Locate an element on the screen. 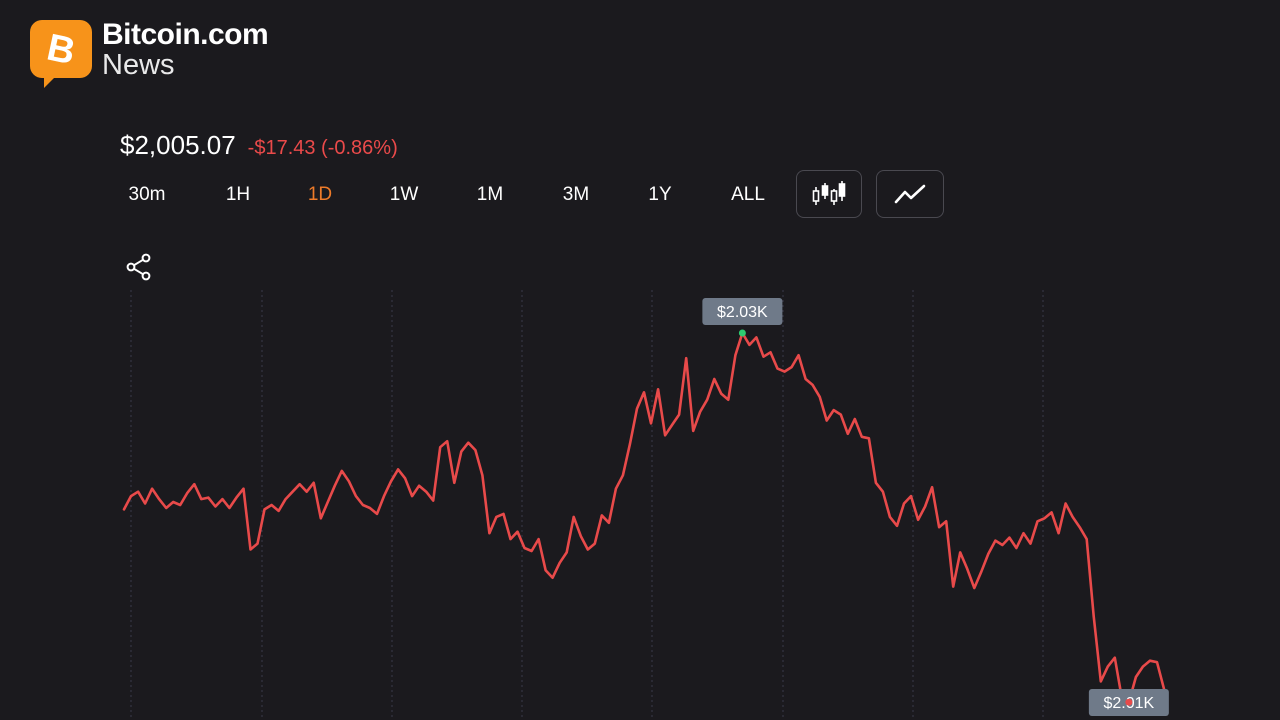  low-price-marker is located at coordinates (1129, 702).